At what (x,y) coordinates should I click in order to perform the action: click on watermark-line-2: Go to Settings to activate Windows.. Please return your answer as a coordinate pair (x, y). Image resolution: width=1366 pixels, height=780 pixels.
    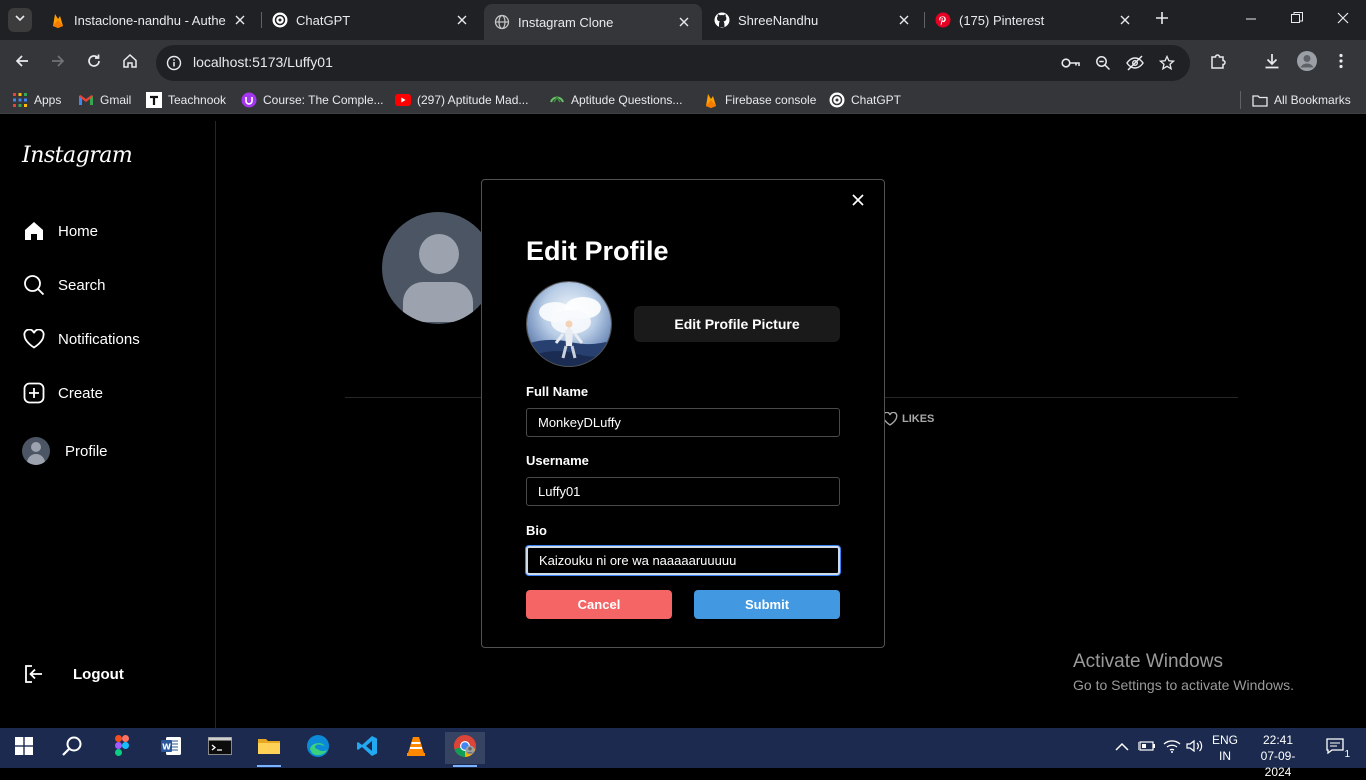
    Looking at the image, I should click on (1183, 685).